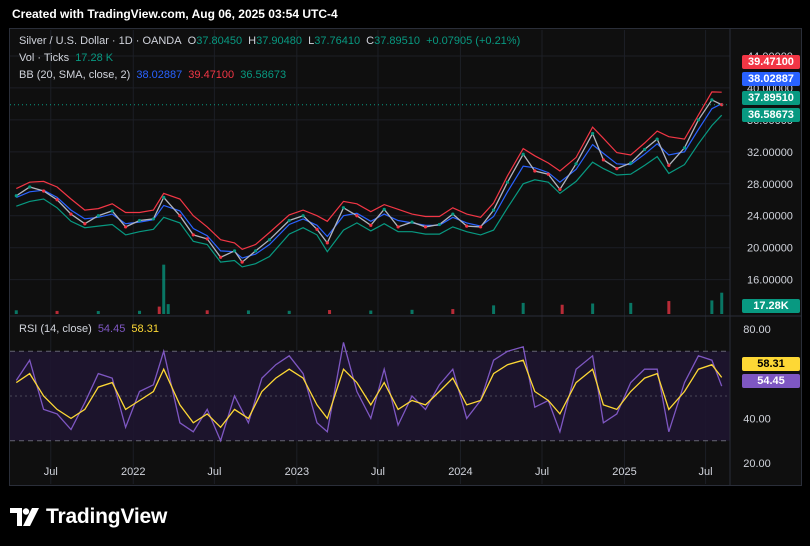 This screenshot has height=546, width=810. I want to click on legend-rsi-label: RSI (14, close), so click(55, 329).